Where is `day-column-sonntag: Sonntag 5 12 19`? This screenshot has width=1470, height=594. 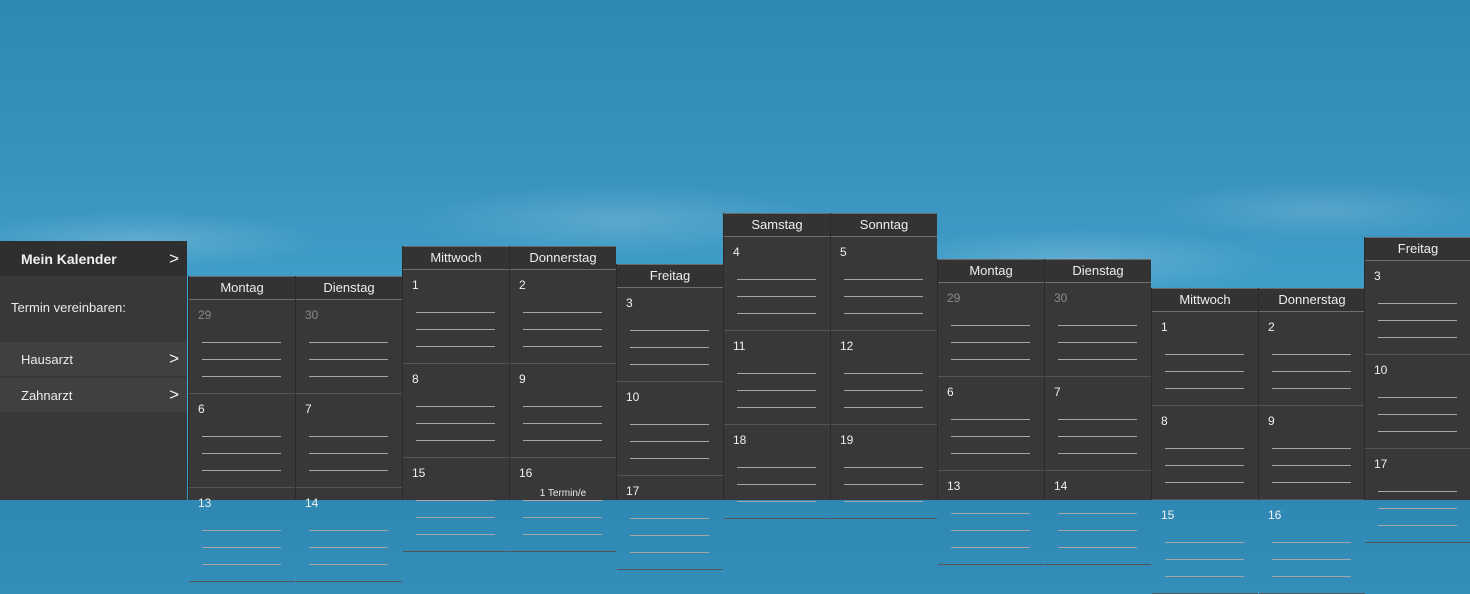 day-column-sonntag: Sonntag 5 12 19 is located at coordinates (883, 366).